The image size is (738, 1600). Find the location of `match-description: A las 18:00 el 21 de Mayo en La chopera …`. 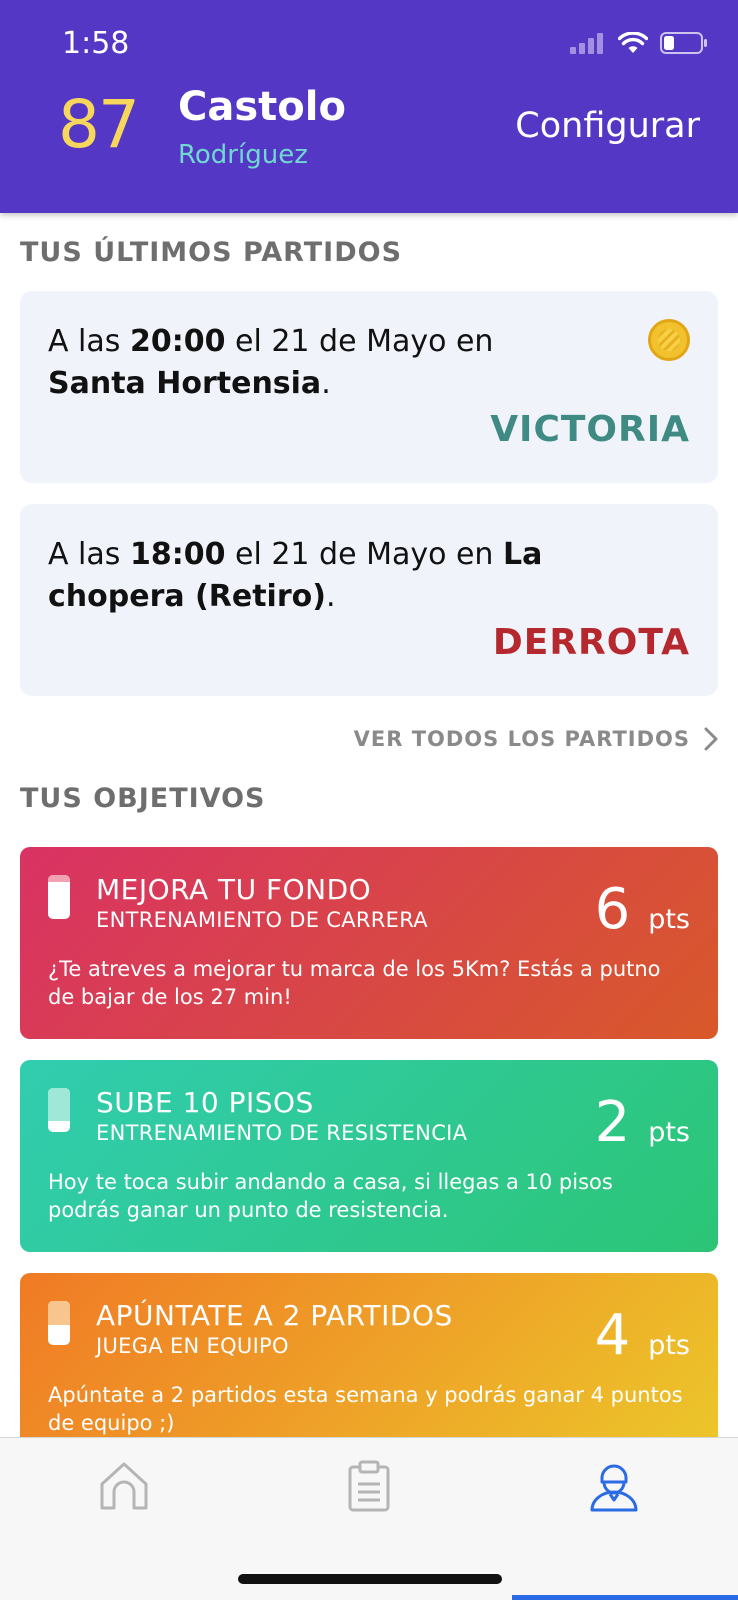

match-description: A las 18:00 el 21 de Mayo en La chopera … is located at coordinates (358, 576).